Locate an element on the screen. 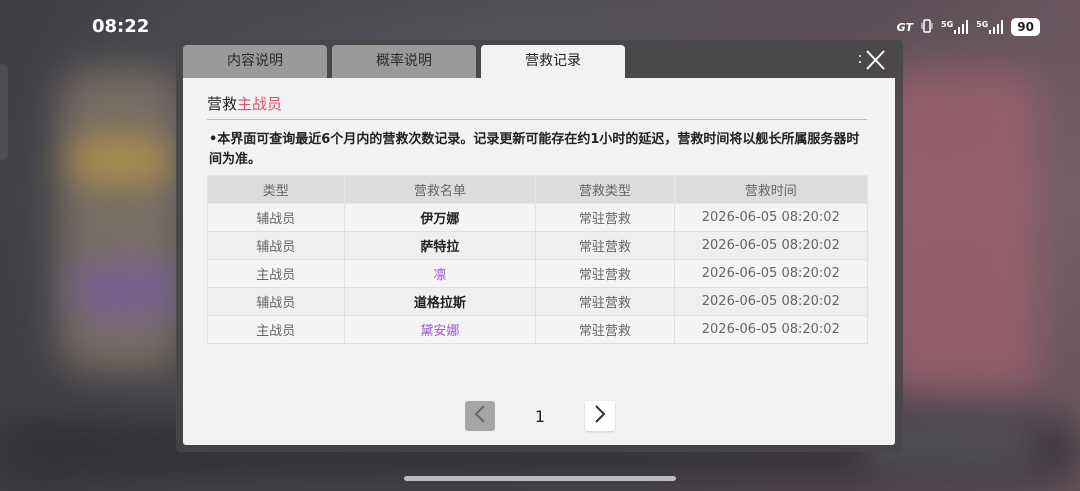  table-row: 辅战员 萨特拉 常驻营救 2026-06-05 08:20:02 is located at coordinates (538, 245).